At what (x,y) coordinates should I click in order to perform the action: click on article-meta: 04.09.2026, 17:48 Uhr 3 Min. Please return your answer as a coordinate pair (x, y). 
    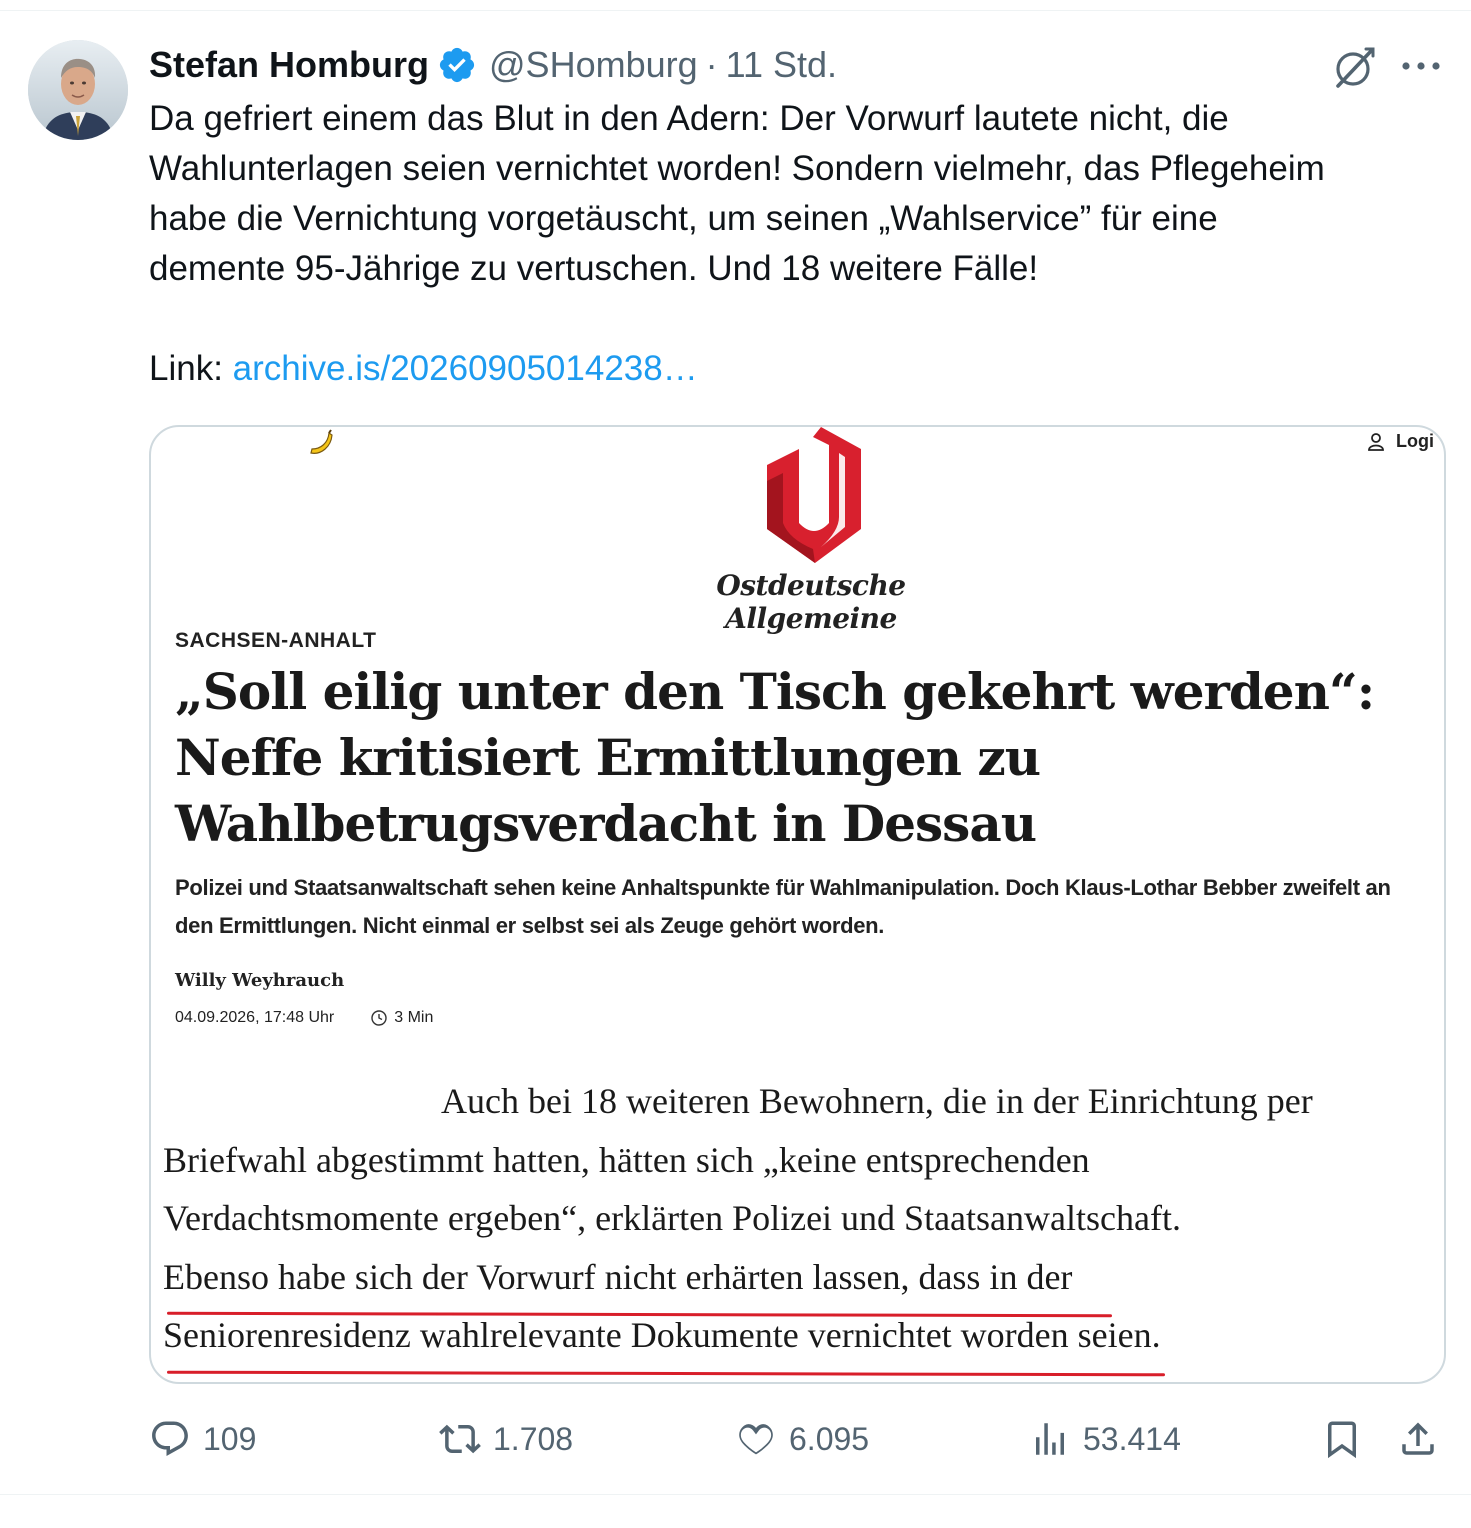
    Looking at the image, I should click on (304, 1018).